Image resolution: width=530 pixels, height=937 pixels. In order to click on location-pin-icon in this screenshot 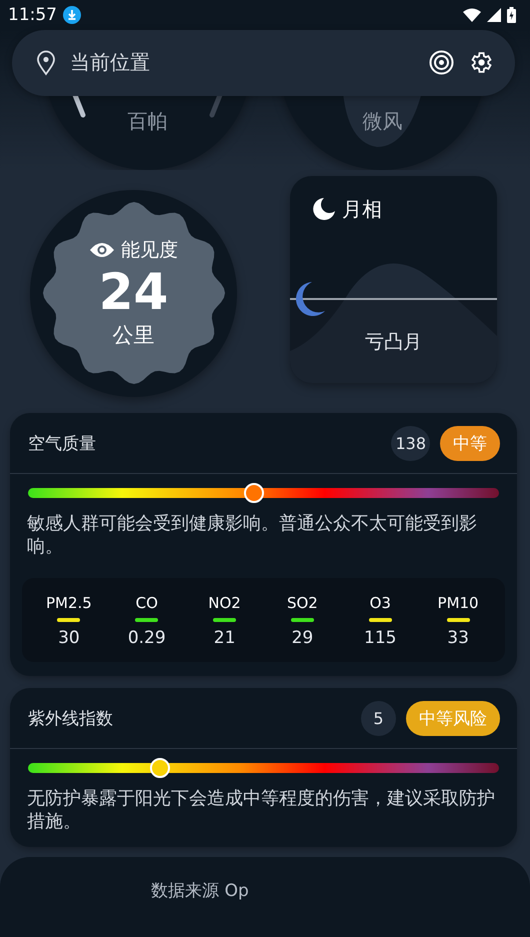, I will do `click(46, 63)`.